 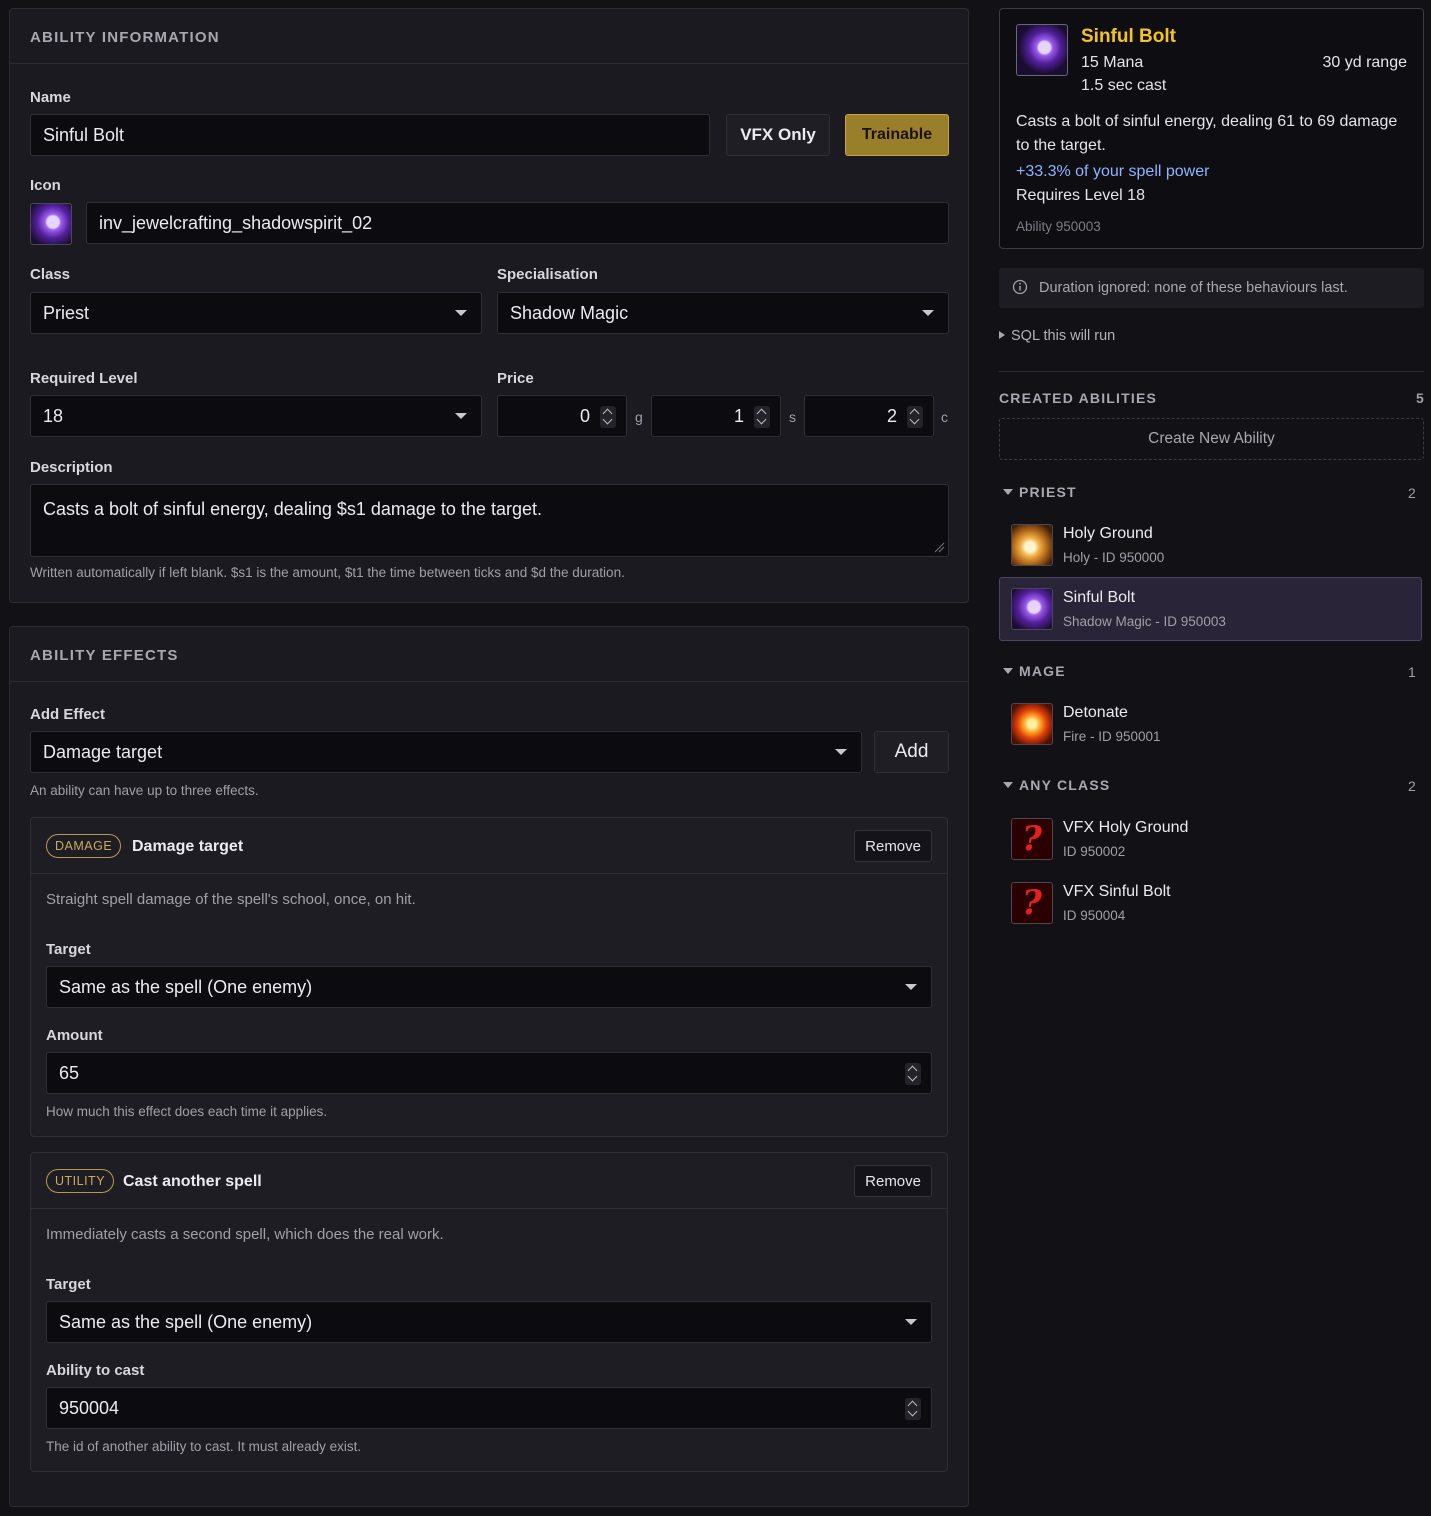 I want to click on group-name: ANY CLASS, so click(x=1065, y=785).